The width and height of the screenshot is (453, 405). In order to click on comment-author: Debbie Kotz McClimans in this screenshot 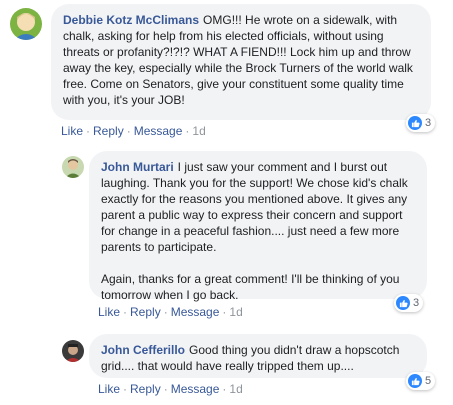, I will do `click(131, 20)`.